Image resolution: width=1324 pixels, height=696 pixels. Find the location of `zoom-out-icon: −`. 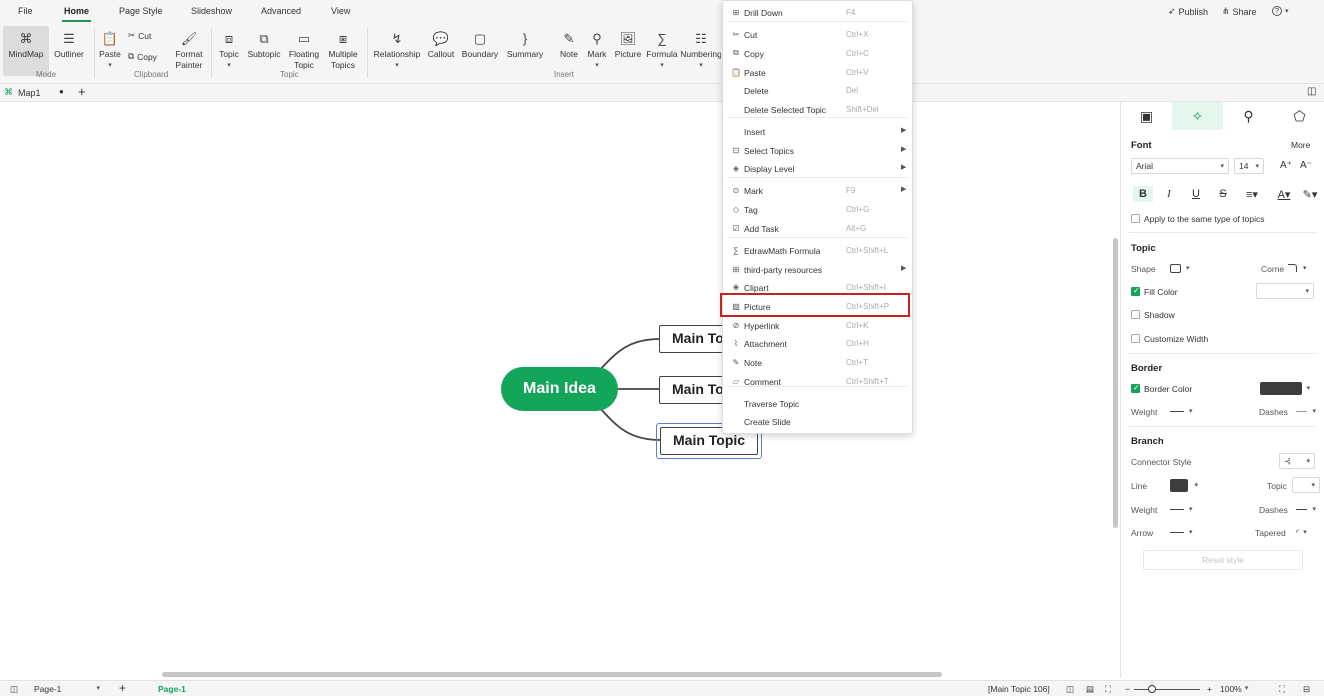

zoom-out-icon: − is located at coordinates (1127, 689).